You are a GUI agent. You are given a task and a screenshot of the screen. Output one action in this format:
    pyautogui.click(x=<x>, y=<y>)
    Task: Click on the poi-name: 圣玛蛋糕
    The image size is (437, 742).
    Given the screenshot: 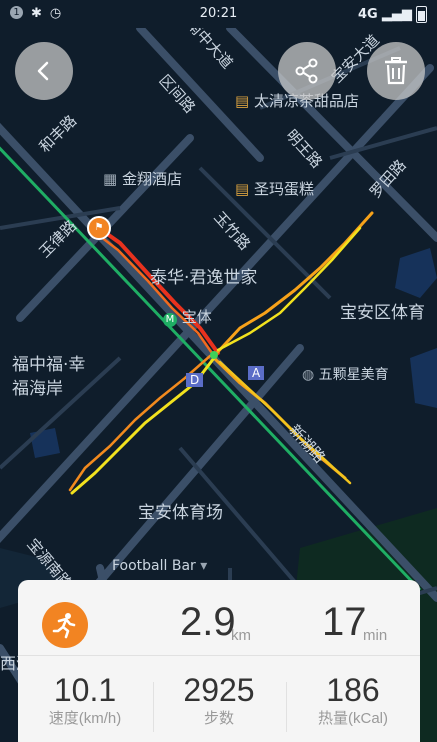 What is the action you would take?
    pyautogui.click(x=283, y=189)
    